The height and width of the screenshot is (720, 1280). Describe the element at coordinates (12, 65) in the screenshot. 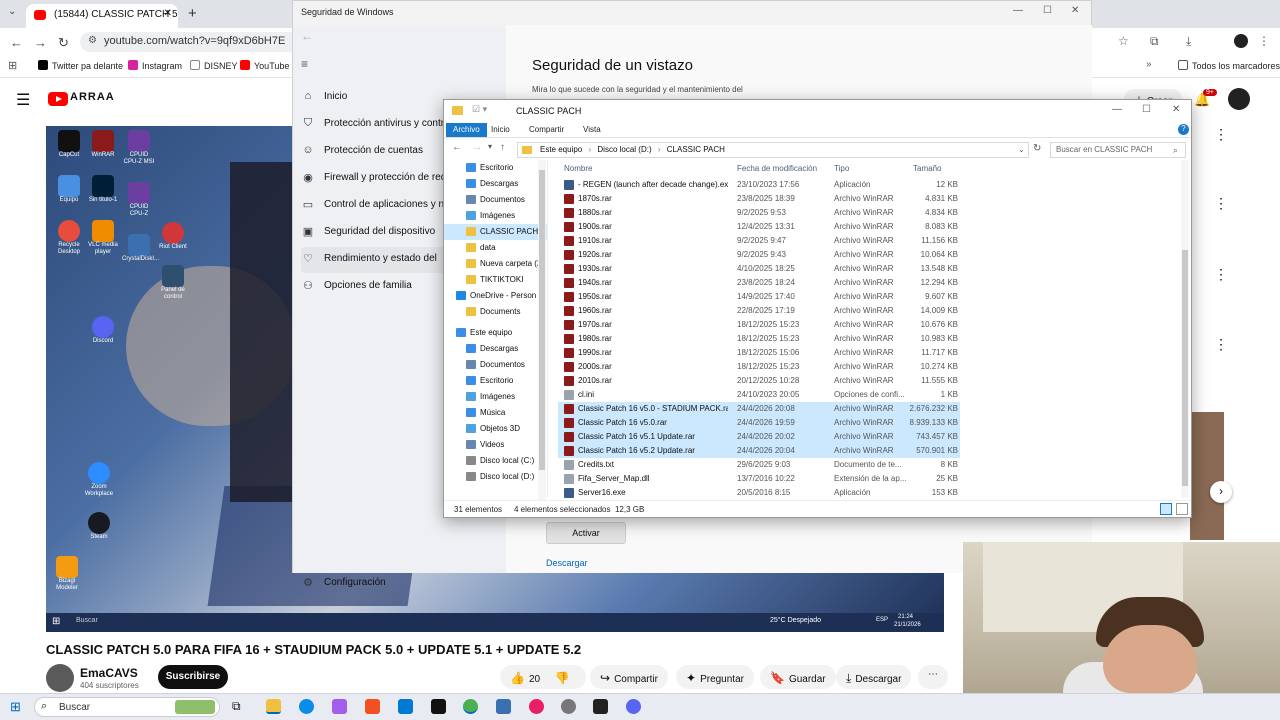

I see `apps-grid-icon: ⊞` at that location.